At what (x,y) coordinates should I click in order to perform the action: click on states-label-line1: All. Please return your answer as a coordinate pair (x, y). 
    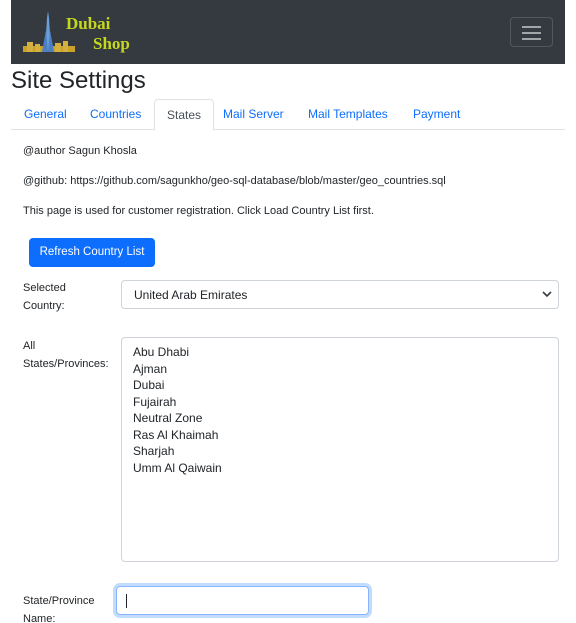
    Looking at the image, I should click on (29, 346).